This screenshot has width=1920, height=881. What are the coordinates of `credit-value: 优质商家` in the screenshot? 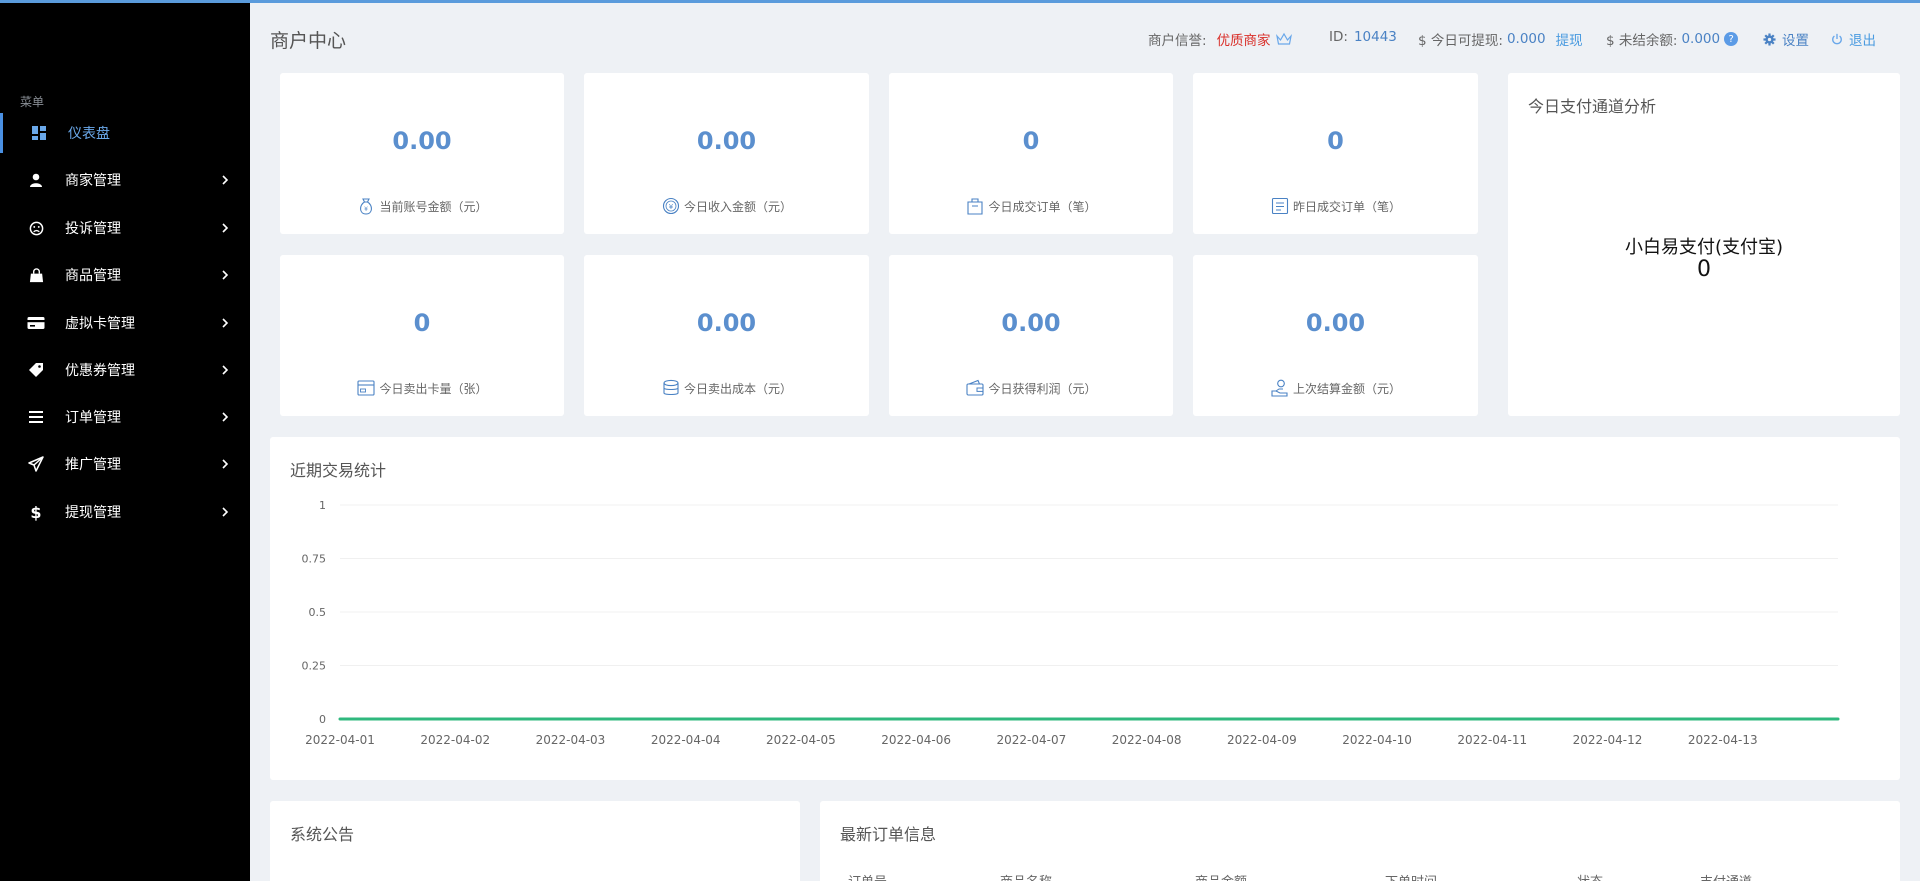 It's located at (1243, 41).